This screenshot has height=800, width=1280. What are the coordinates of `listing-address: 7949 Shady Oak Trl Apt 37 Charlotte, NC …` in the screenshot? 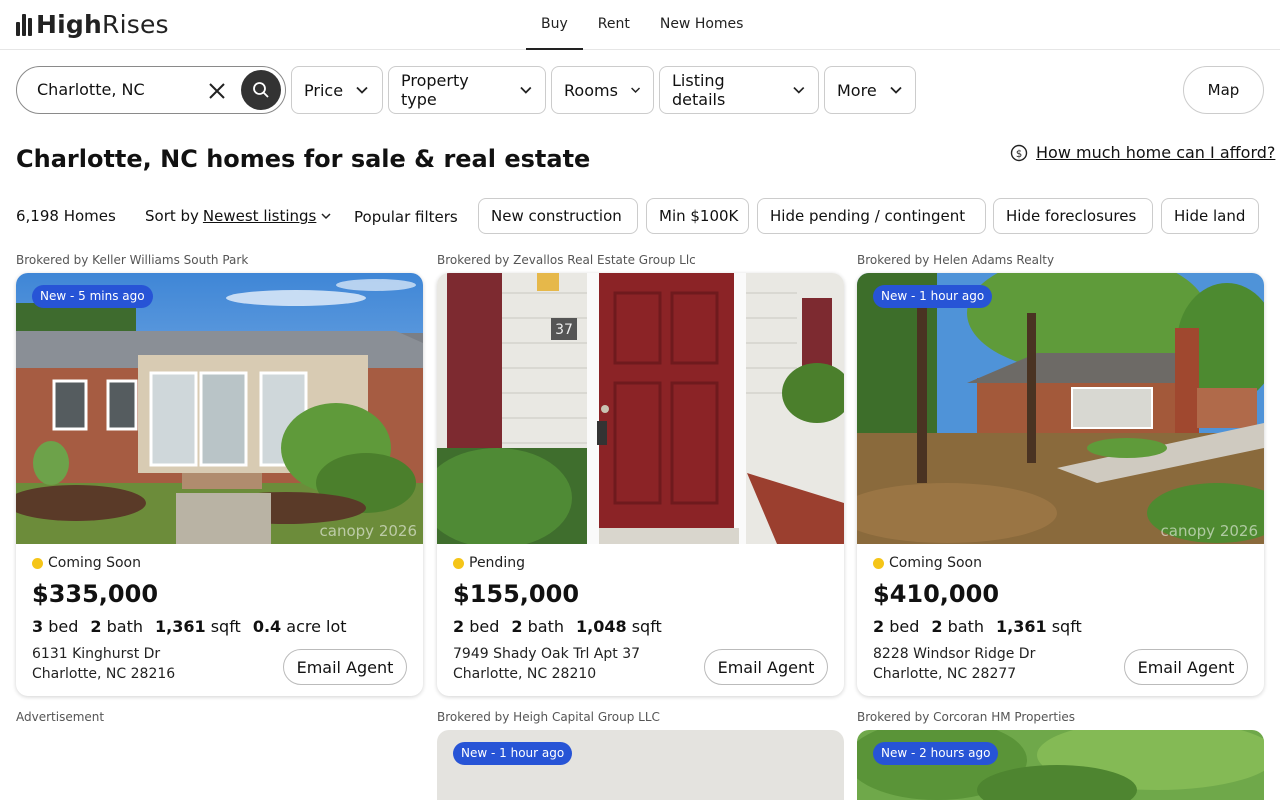 It's located at (547, 664).